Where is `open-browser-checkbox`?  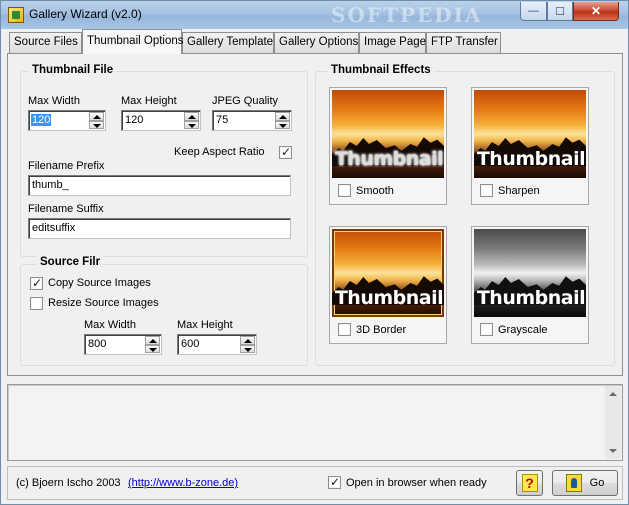
open-browser-checkbox is located at coordinates (334, 482).